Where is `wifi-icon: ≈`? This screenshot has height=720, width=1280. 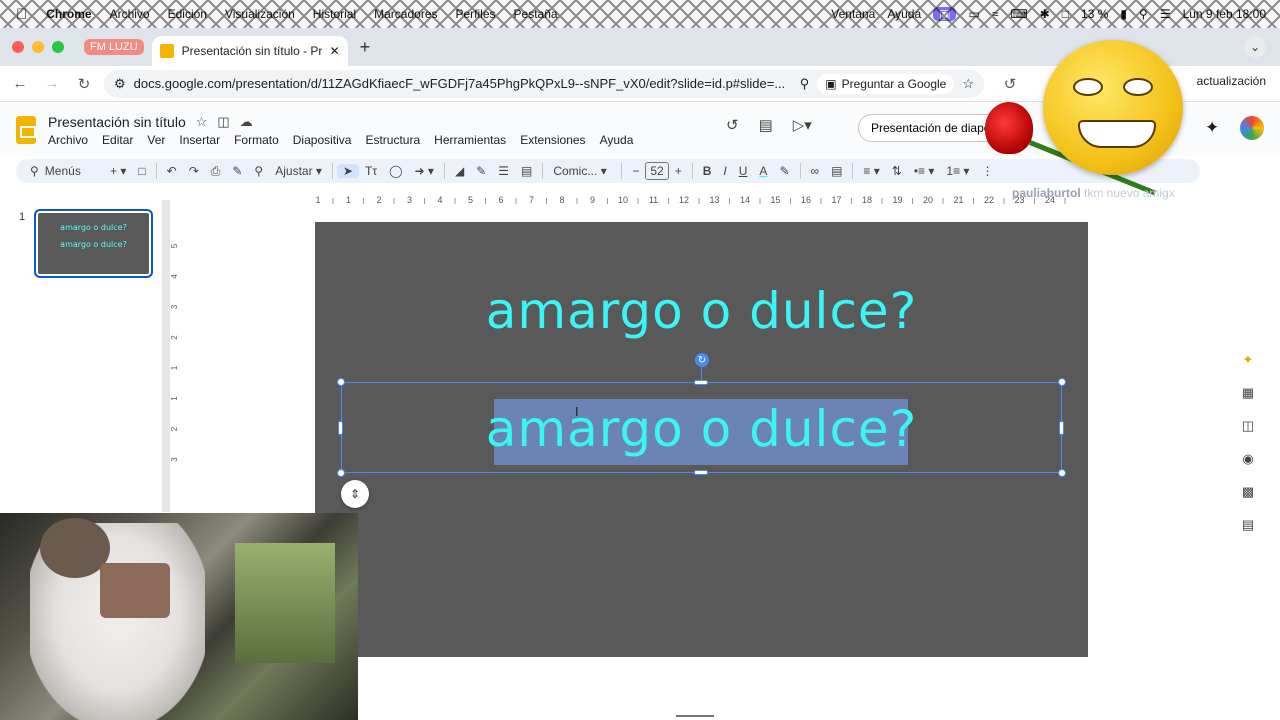 wifi-icon: ≈ is located at coordinates (995, 14).